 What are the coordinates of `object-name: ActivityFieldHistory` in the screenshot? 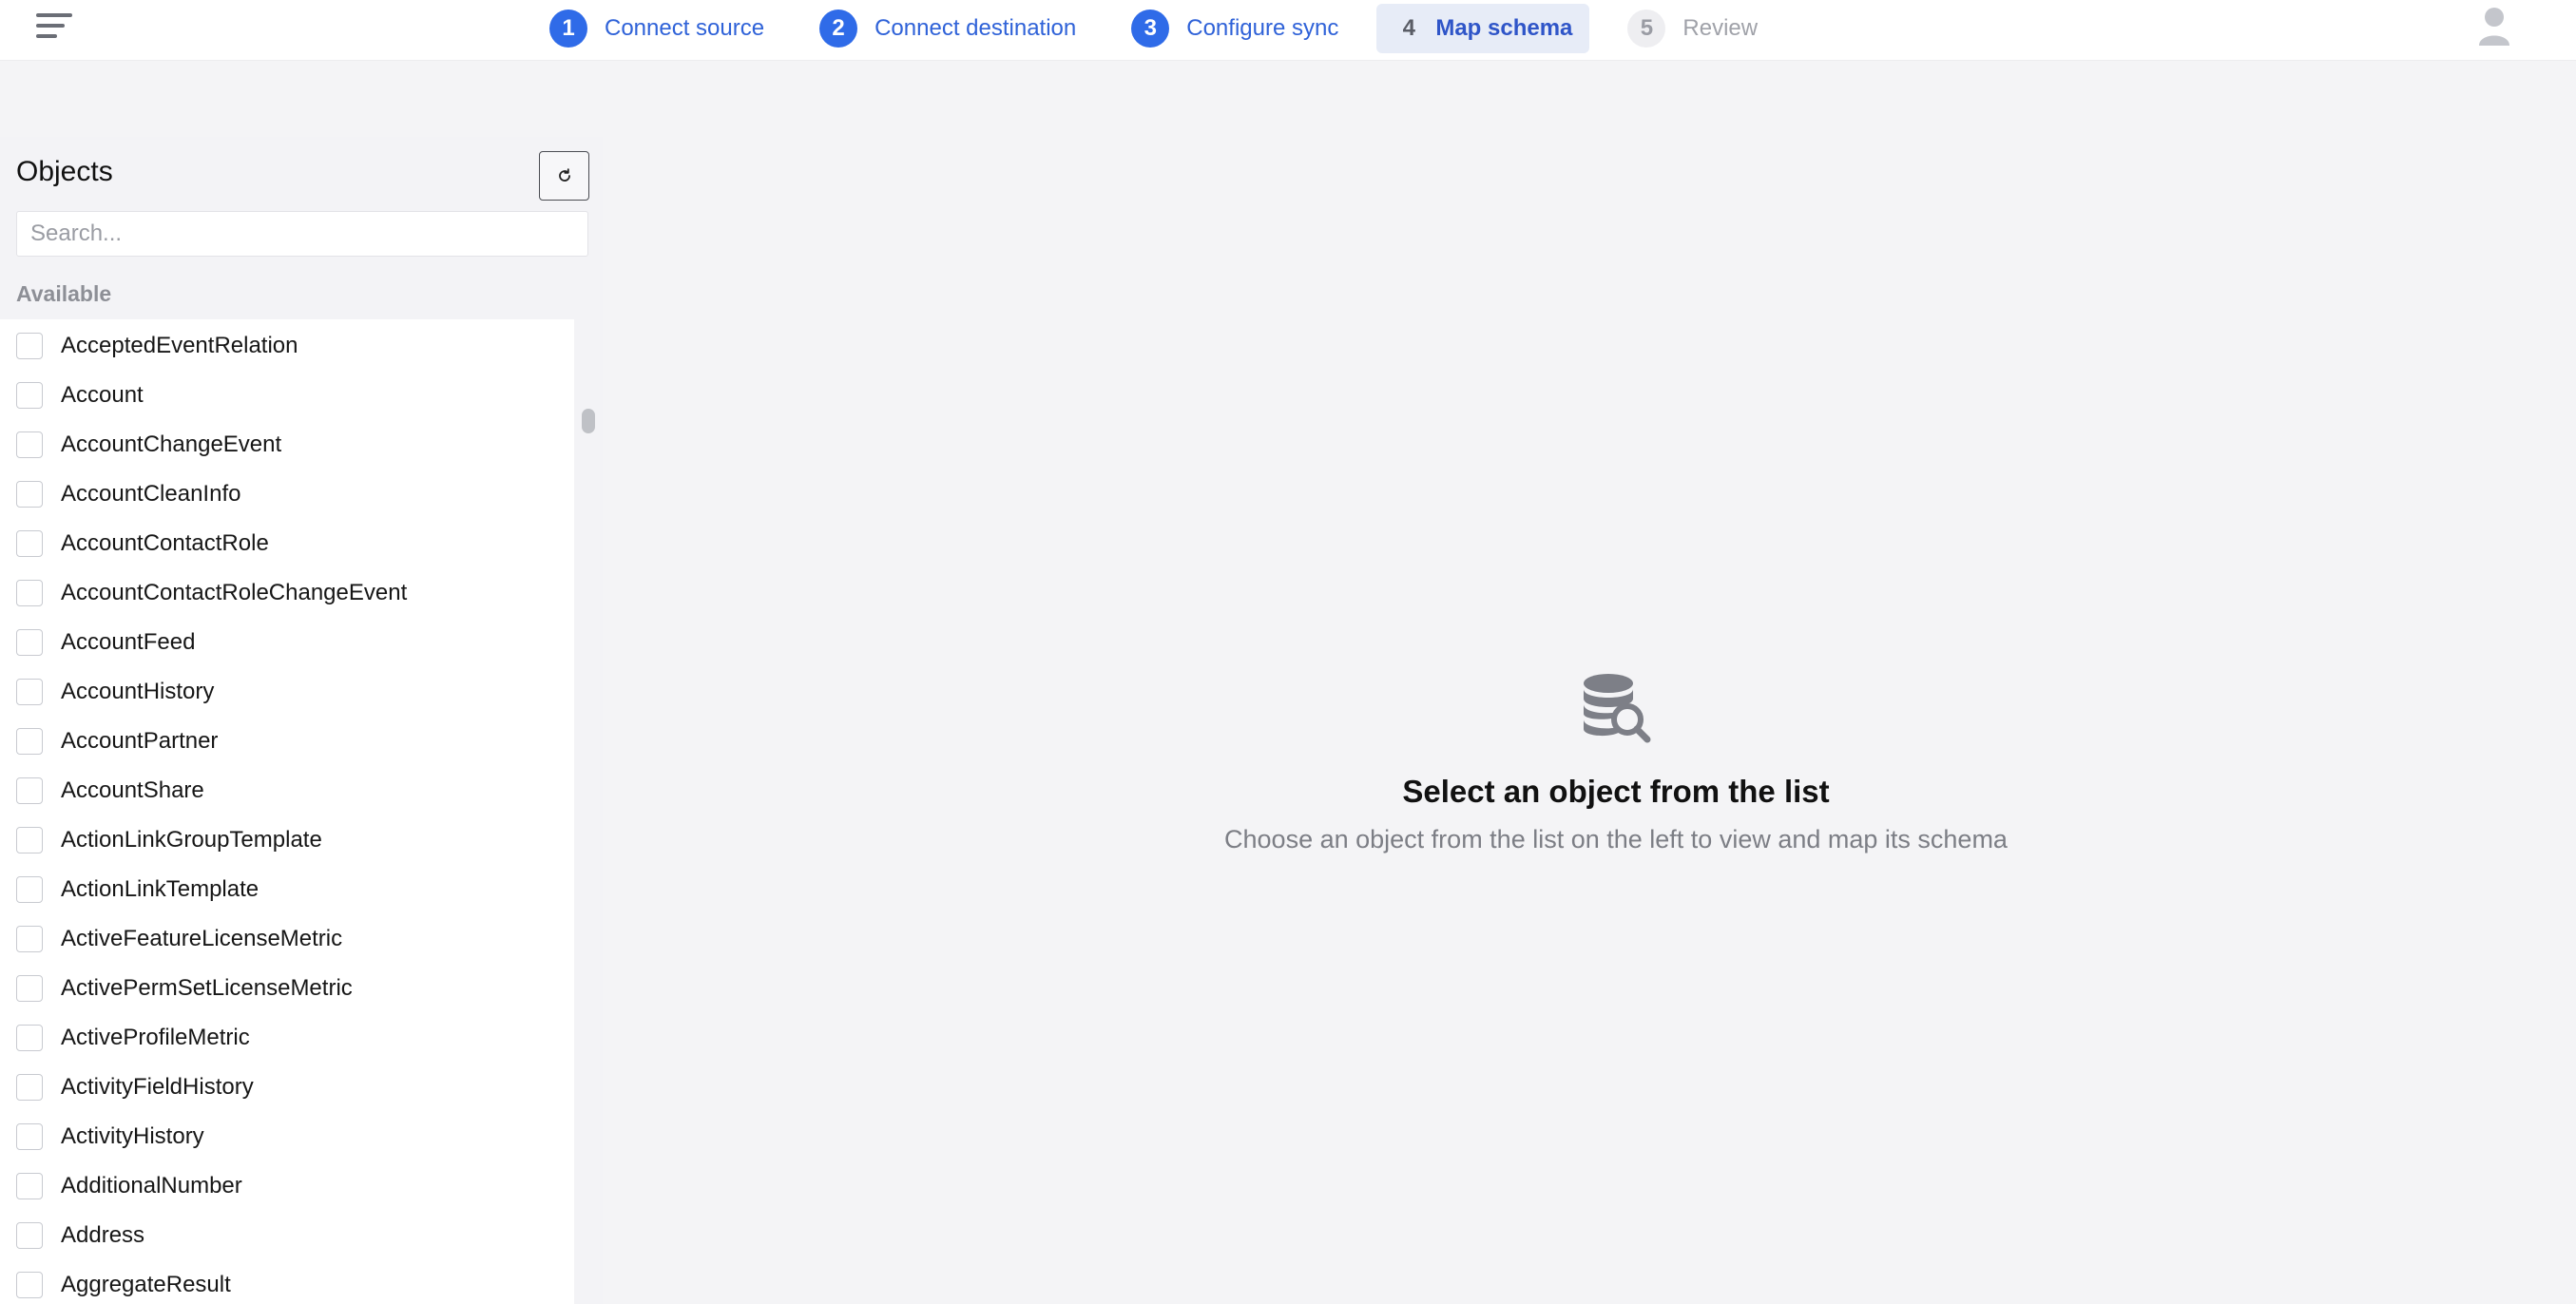 It's located at (158, 1087).